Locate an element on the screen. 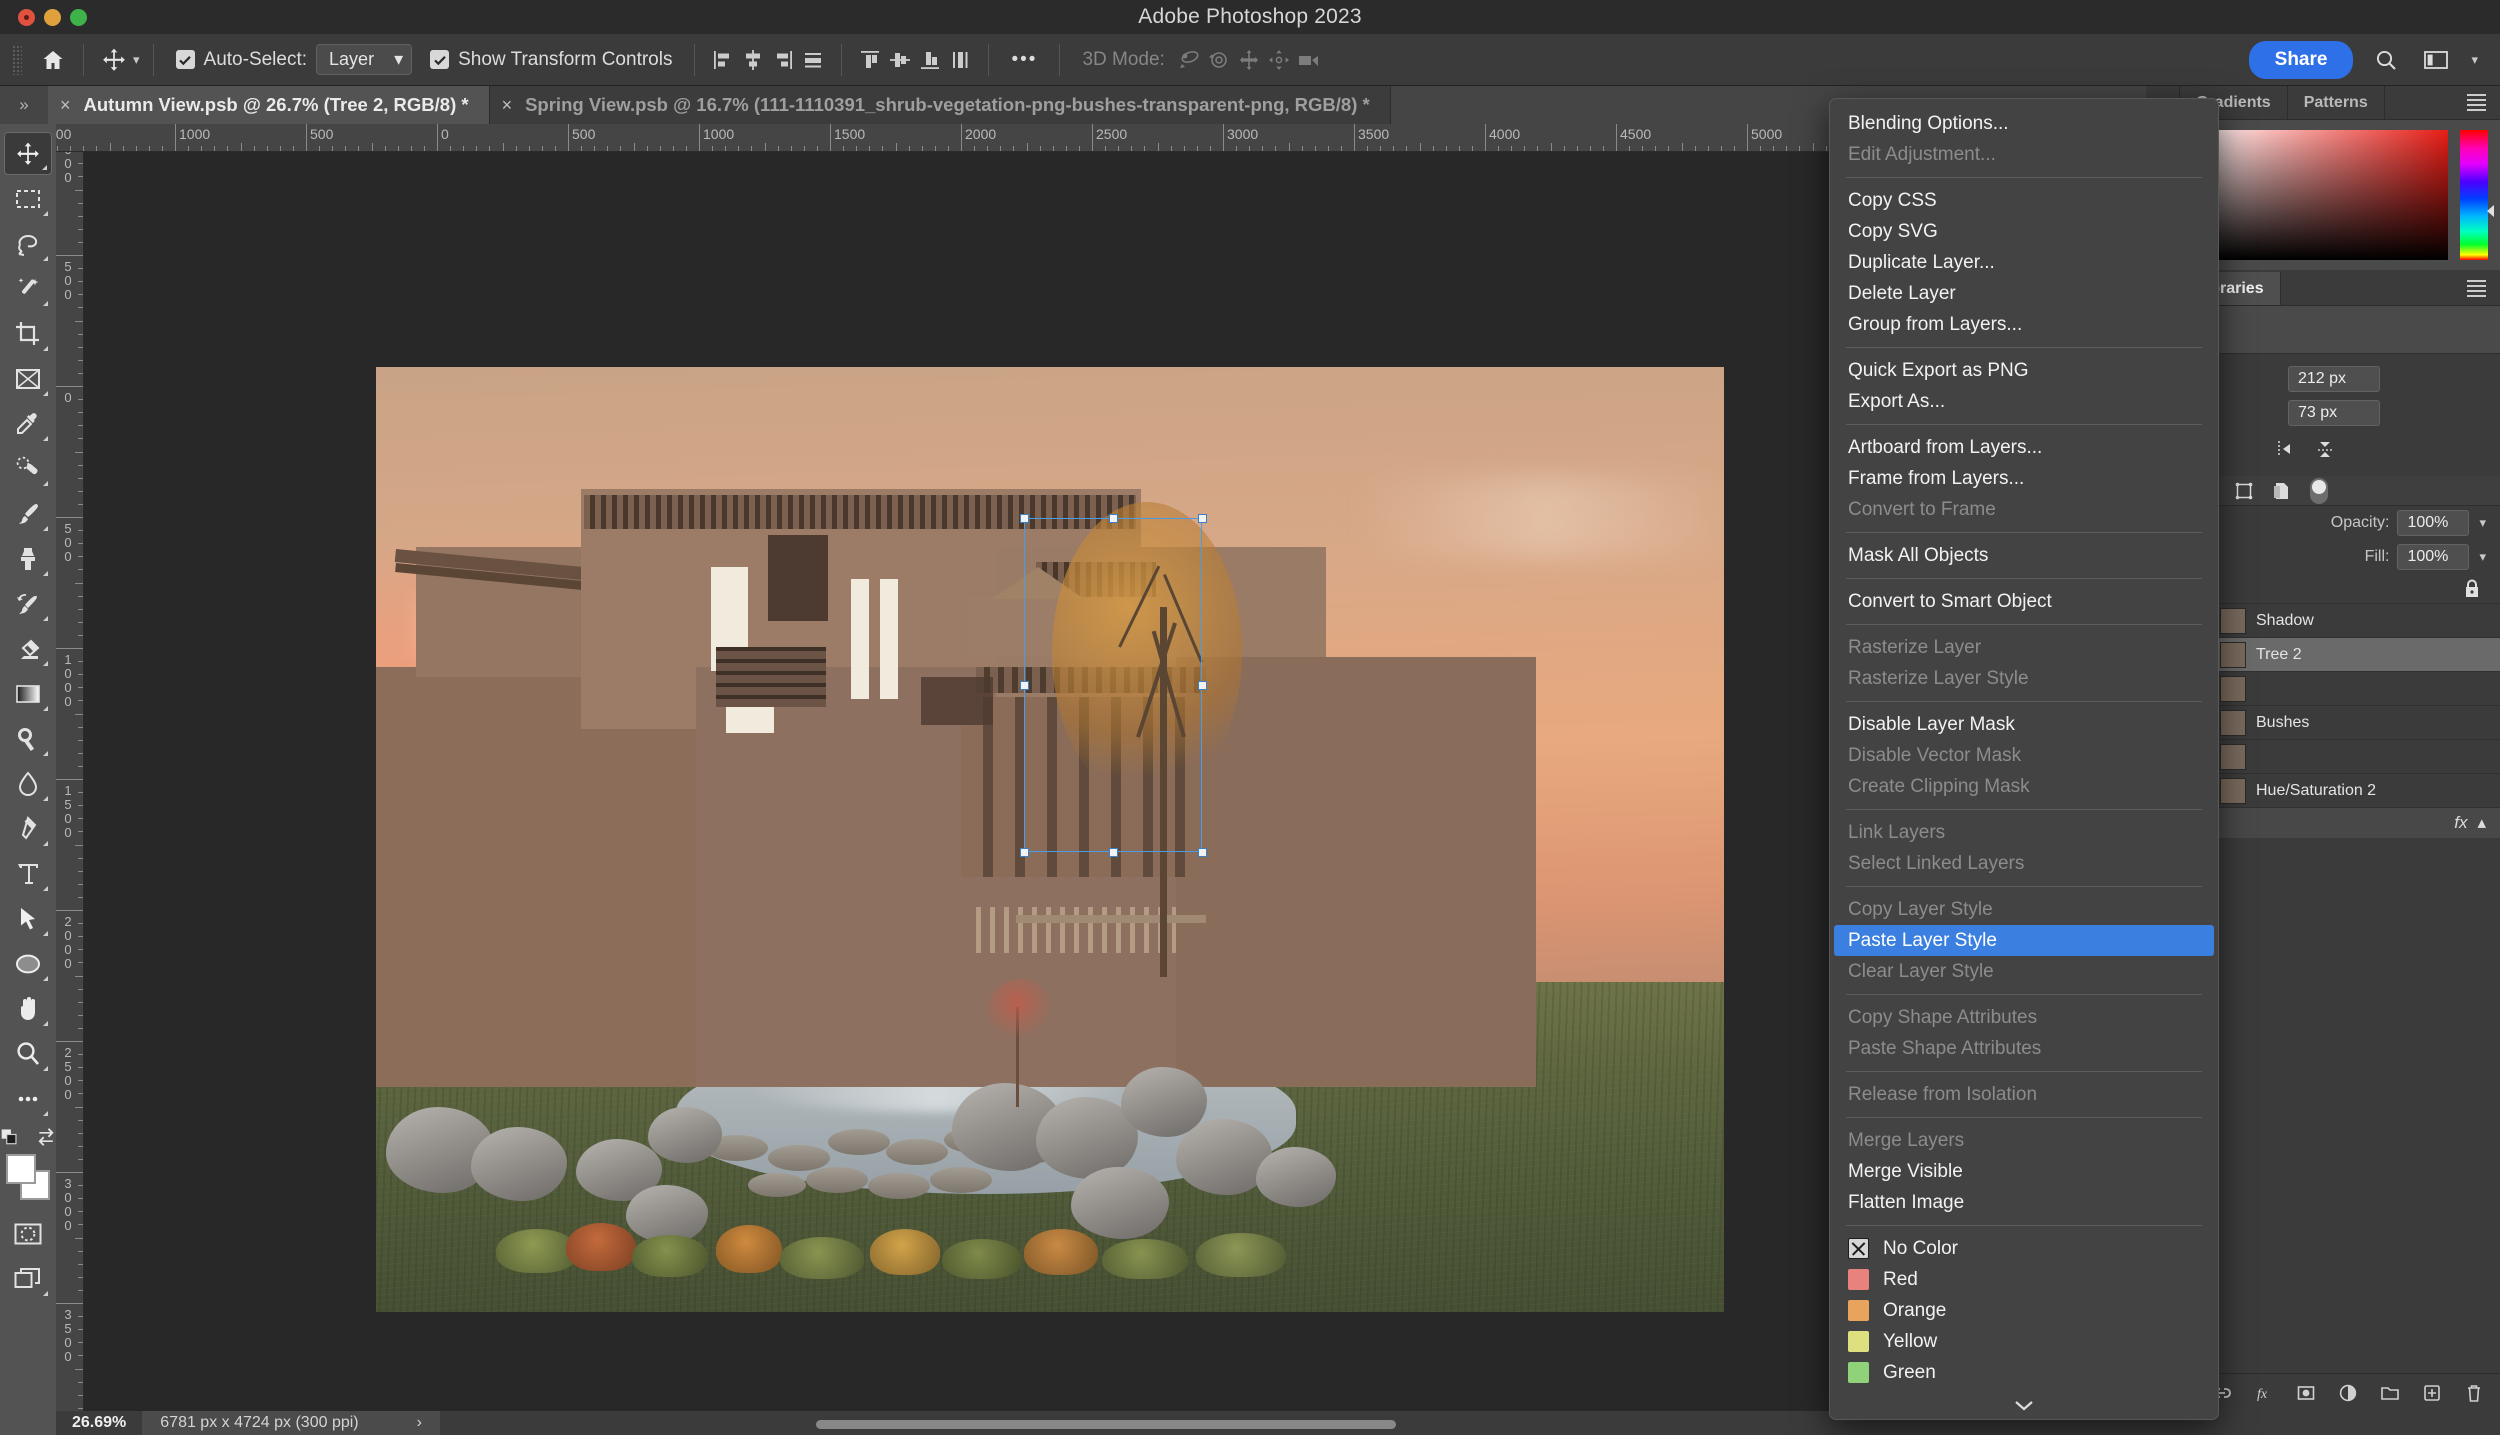 Image resolution: width=2500 pixels, height=1435 pixels. search-icon is located at coordinates (2386, 60).